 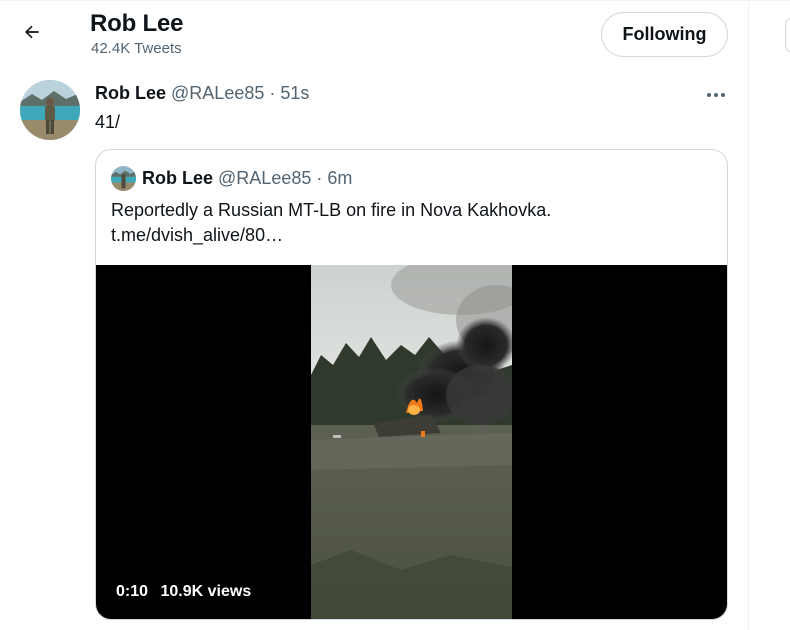 I want to click on tweet-text: 41/, so click(x=108, y=122).